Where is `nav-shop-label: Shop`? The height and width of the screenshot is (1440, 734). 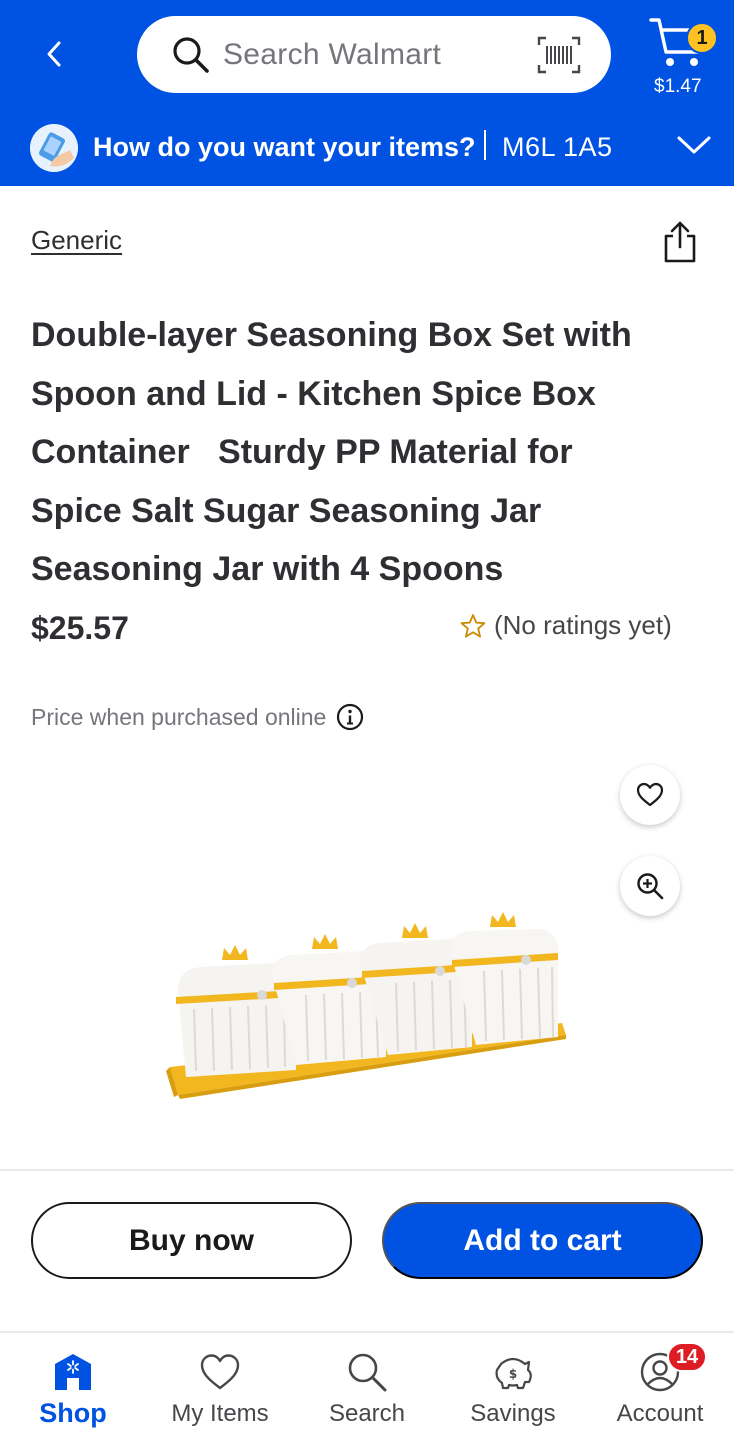
nav-shop-label: Shop is located at coordinates (73, 1413).